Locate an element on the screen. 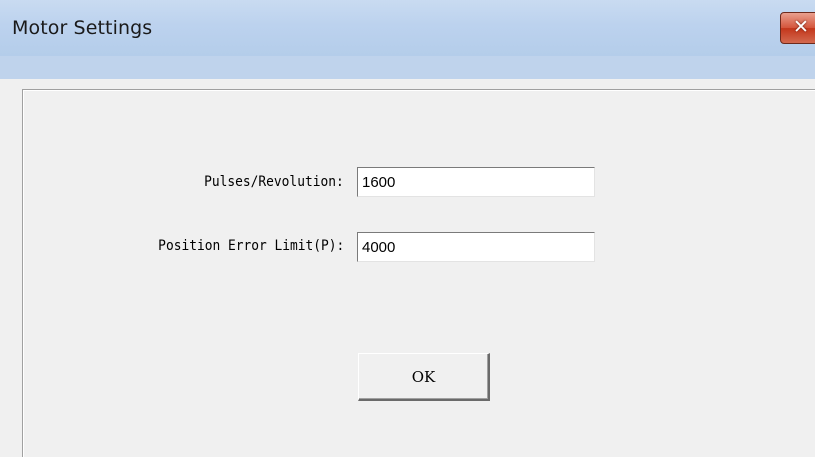 This screenshot has height=457, width=815. ok-button: OK is located at coordinates (424, 377).